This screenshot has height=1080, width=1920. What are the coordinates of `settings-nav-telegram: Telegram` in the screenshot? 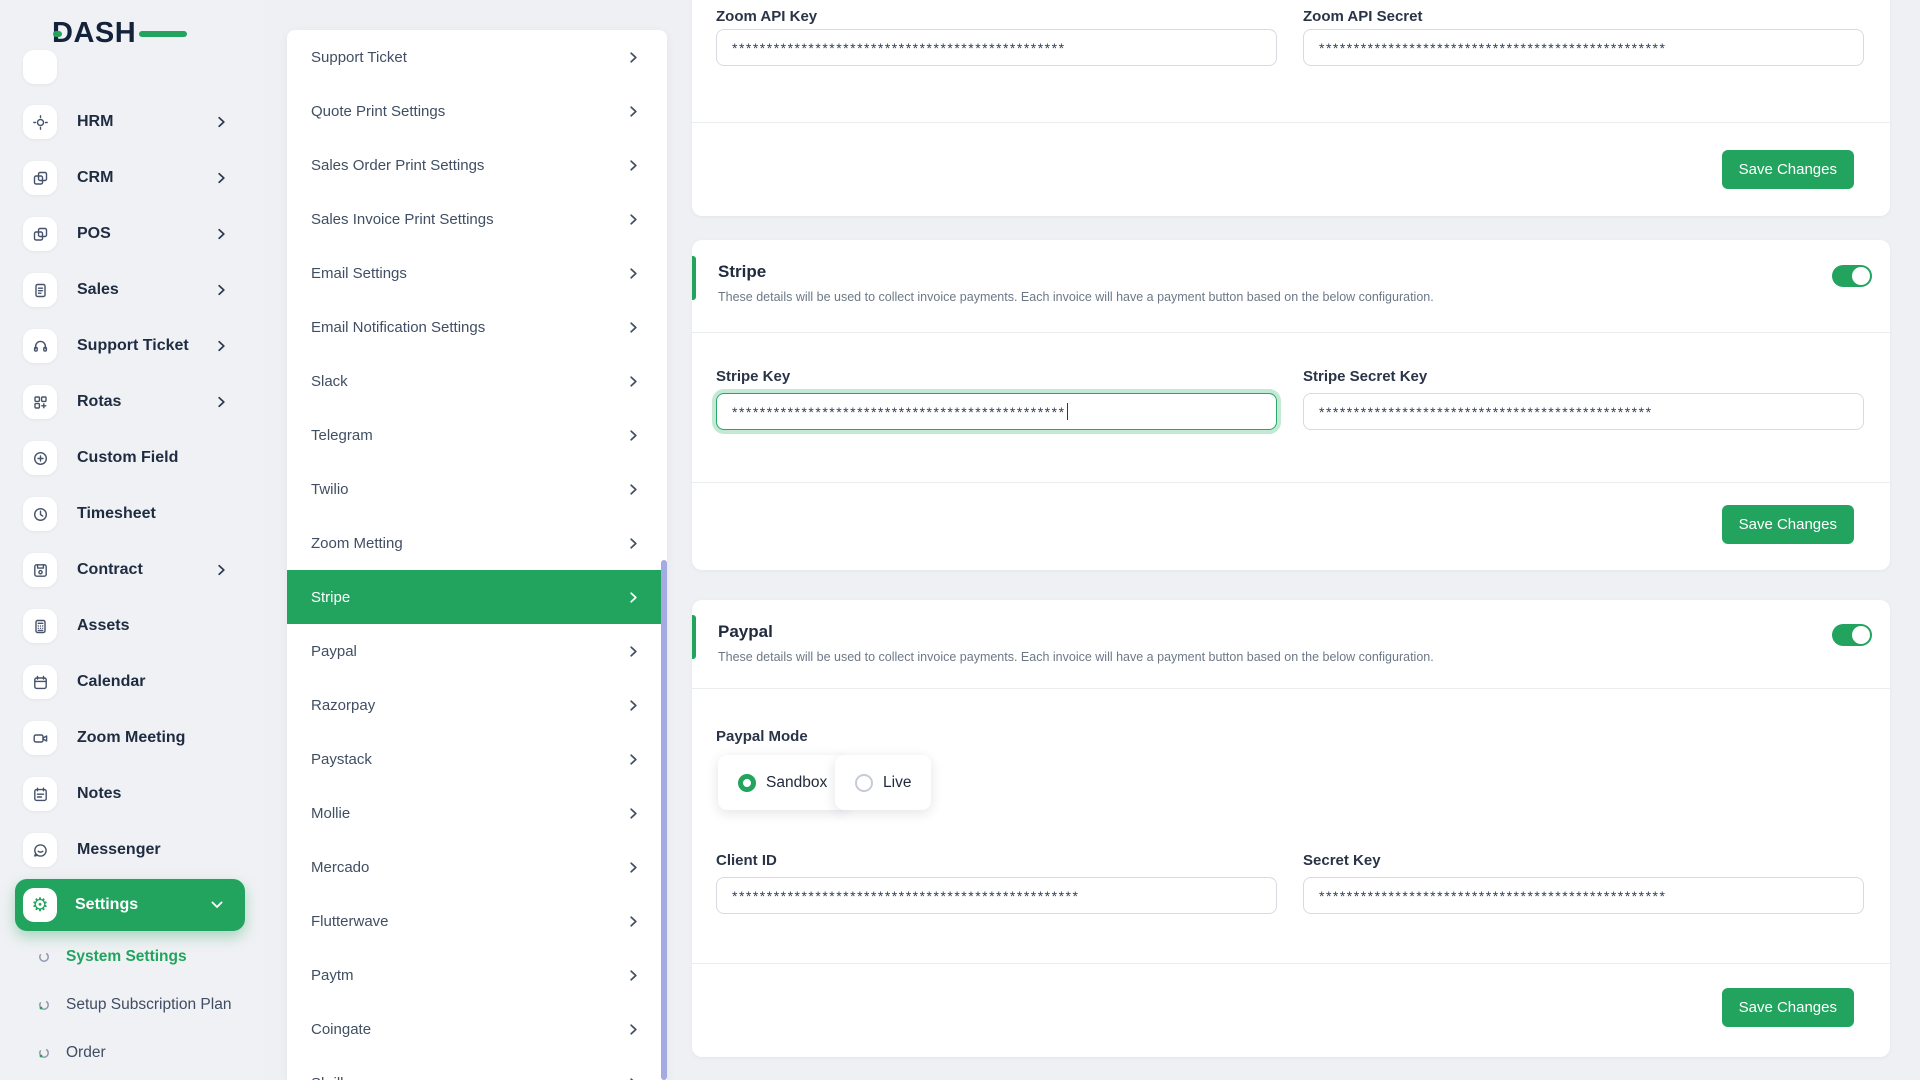 It's located at (477, 435).